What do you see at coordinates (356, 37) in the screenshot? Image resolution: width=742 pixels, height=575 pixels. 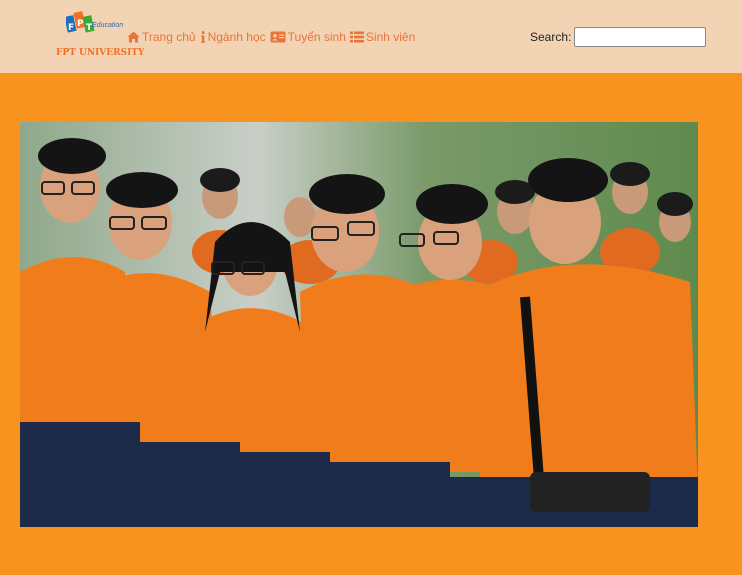 I see `list-icon` at bounding box center [356, 37].